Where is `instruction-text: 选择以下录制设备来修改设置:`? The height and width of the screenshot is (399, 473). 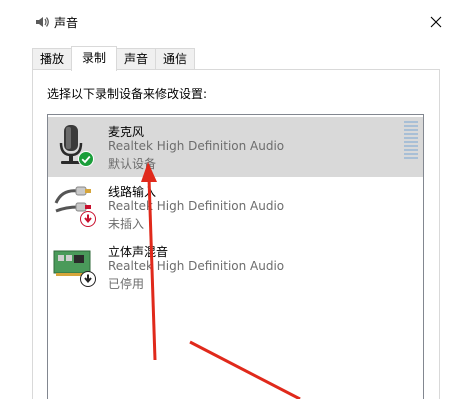 instruction-text: 选择以下录制设备来修改设置: is located at coordinates (127, 94).